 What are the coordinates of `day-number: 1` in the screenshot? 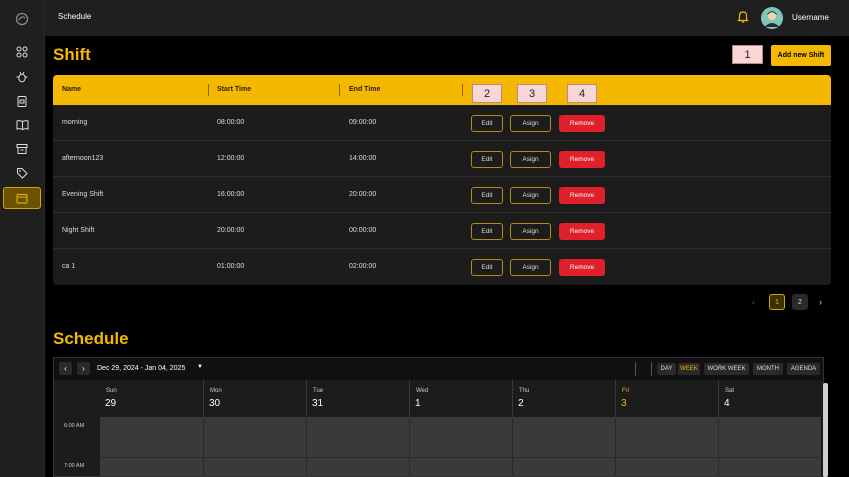 It's located at (418, 403).